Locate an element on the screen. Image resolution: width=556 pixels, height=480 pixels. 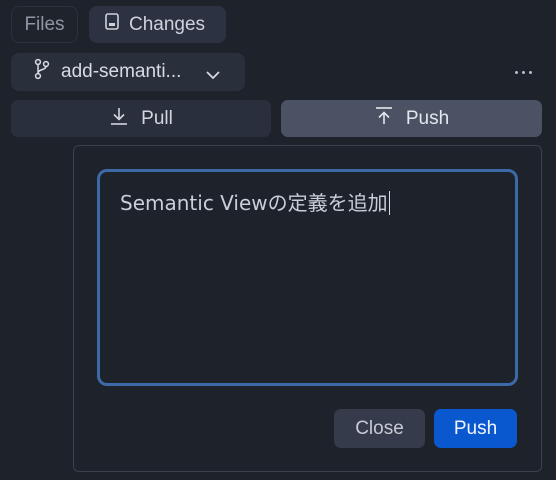
text-cursor is located at coordinates (389, 203).